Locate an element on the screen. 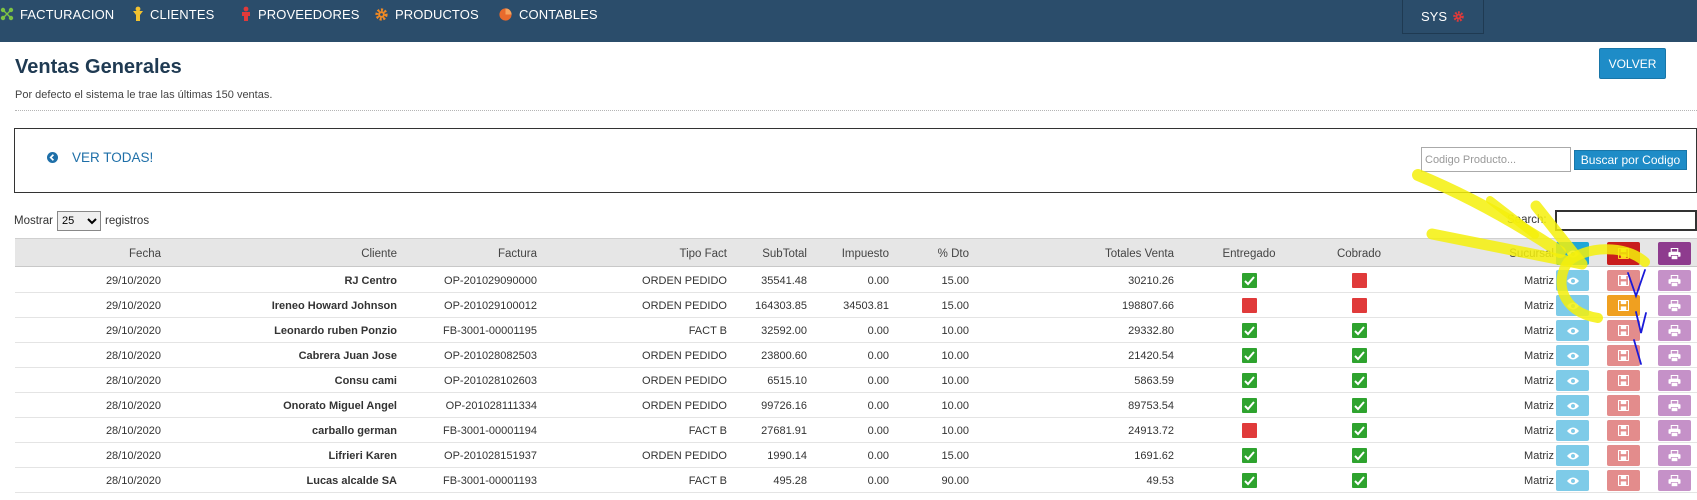 This screenshot has width=1697, height=500. codigo-producto-input is located at coordinates (1496, 159).